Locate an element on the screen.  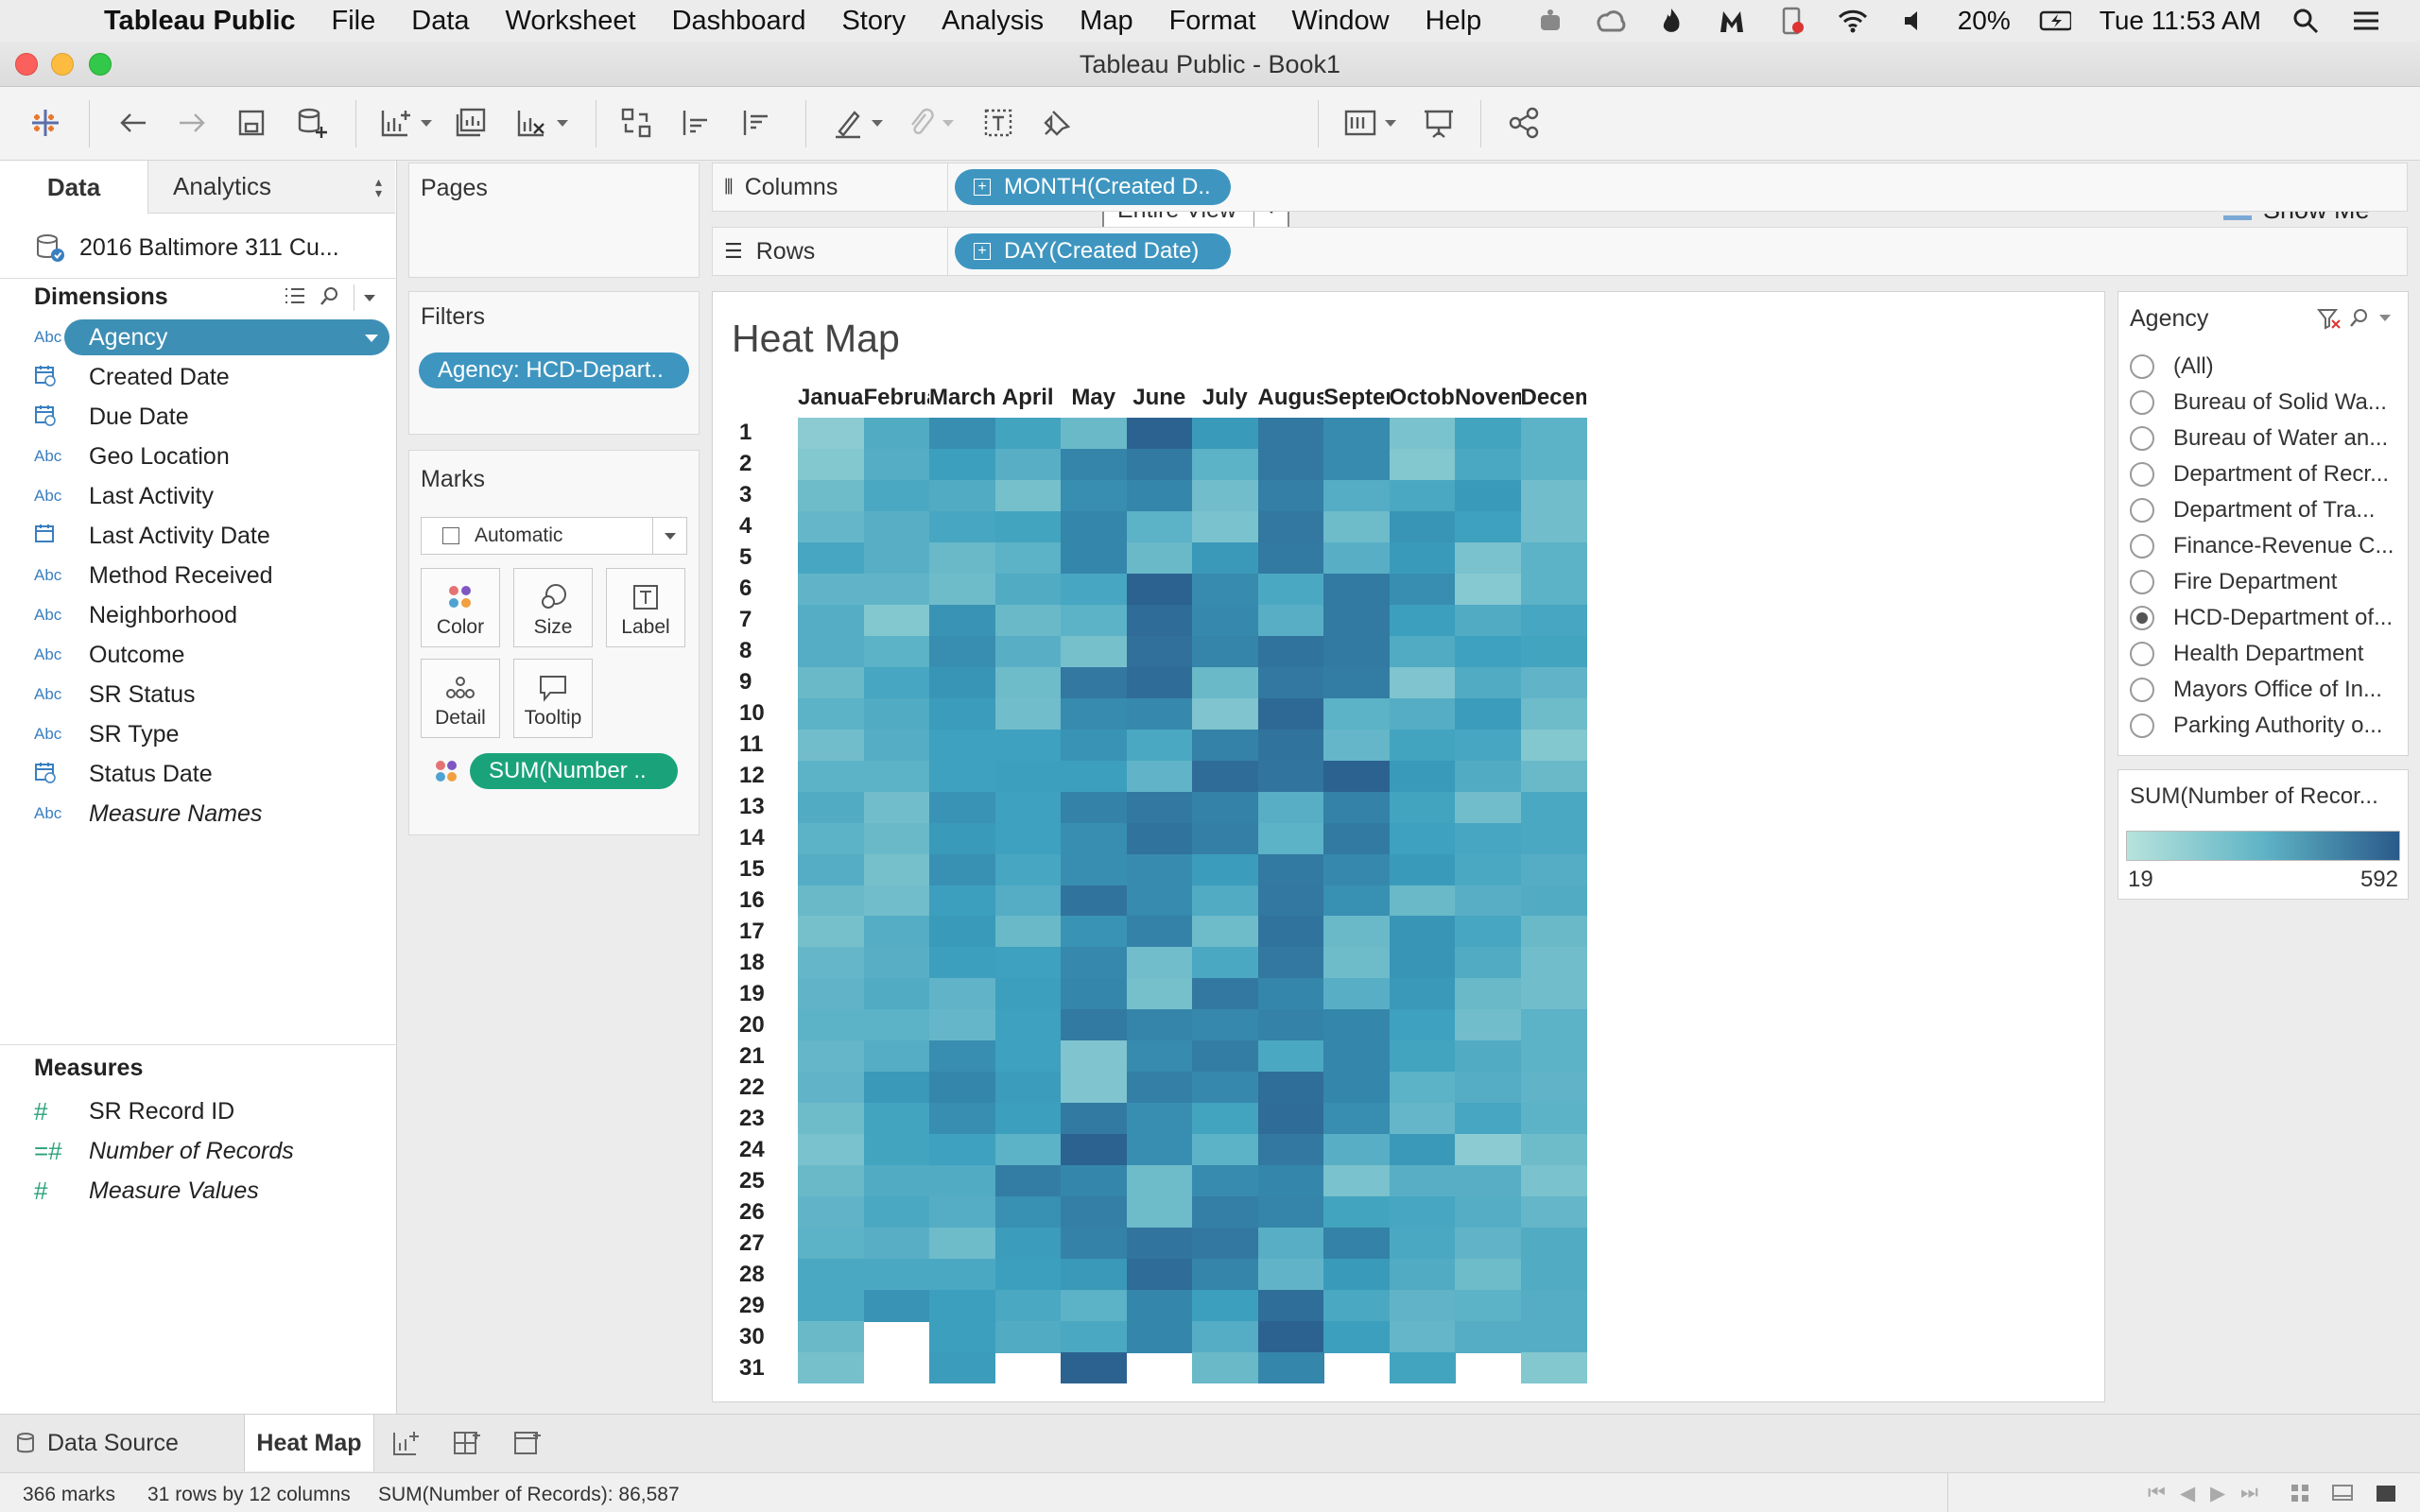
data-source-tab: Data Source is located at coordinates (97, 1443).